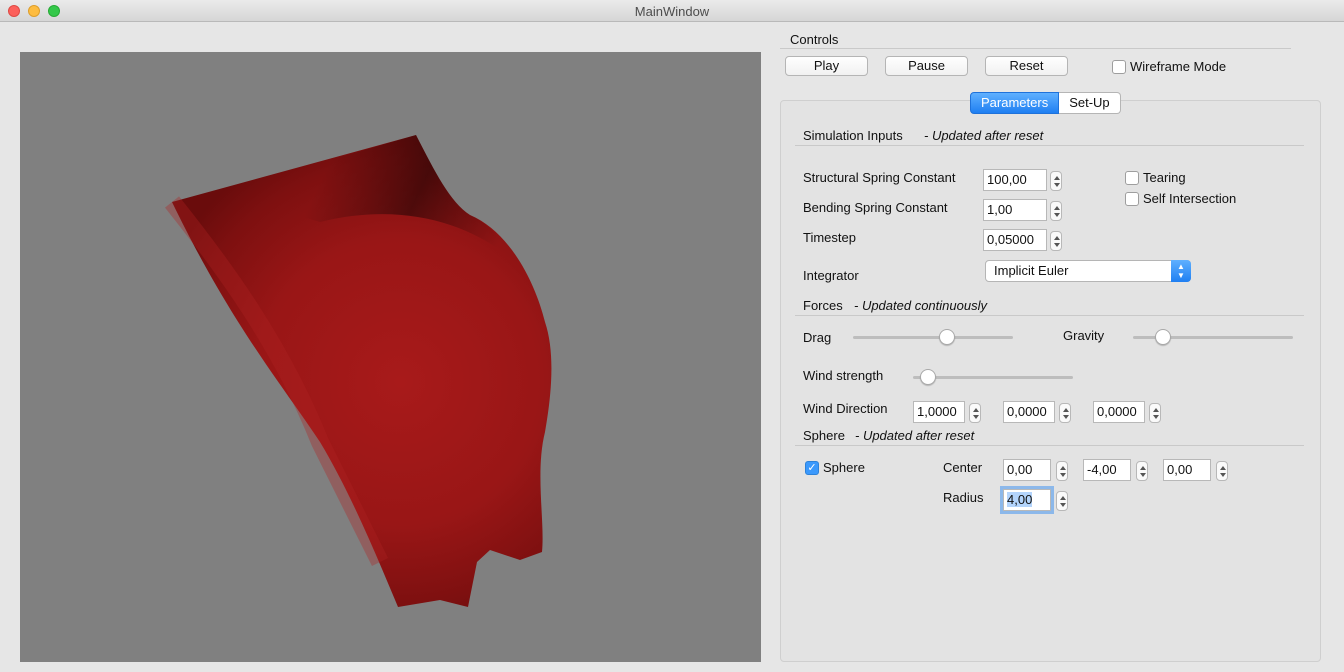  I want to click on sphere-checkbox: ✓, so click(812, 468).